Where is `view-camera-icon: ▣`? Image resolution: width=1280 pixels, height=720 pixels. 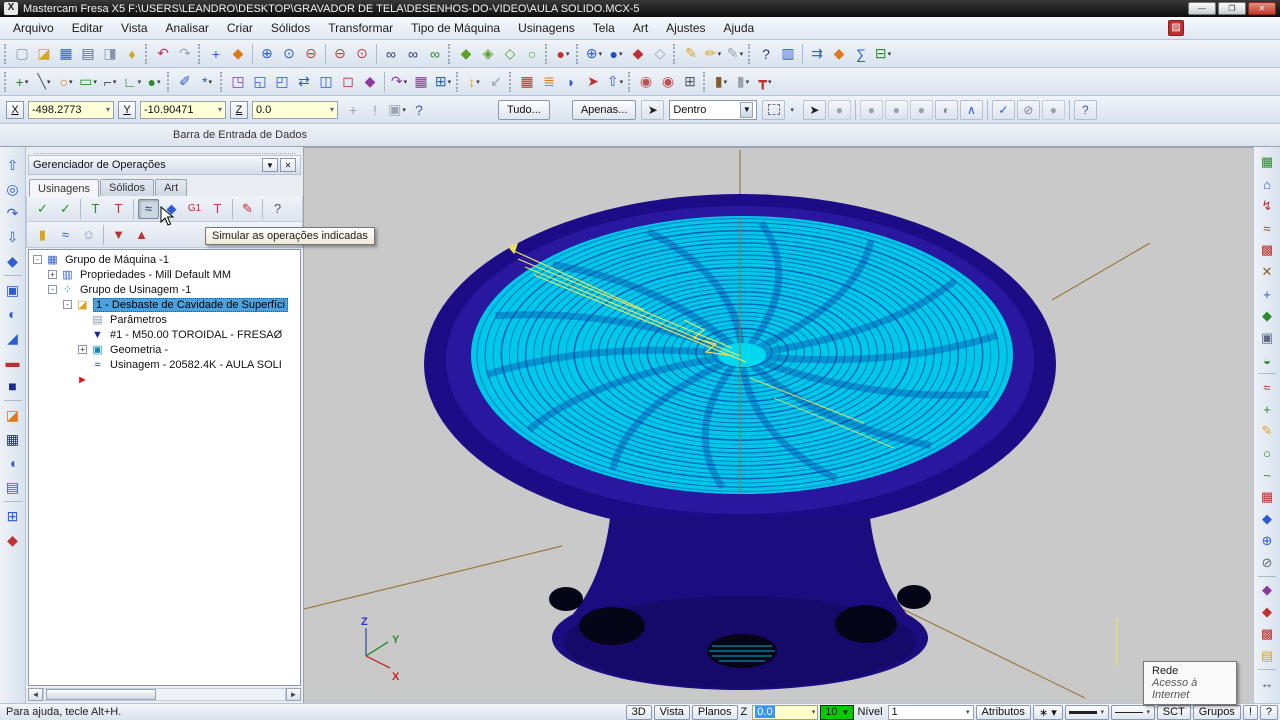
view-camera-icon: ▣ is located at coordinates (1267, 338).